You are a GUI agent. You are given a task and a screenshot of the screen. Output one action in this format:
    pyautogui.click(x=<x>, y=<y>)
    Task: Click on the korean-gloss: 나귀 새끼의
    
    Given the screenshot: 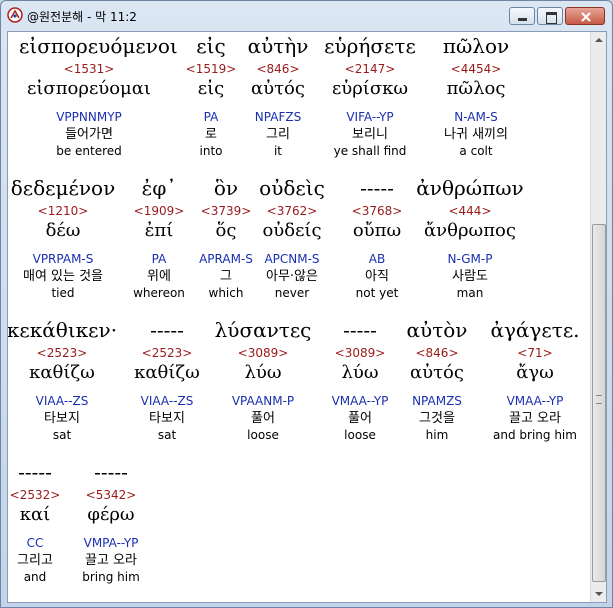 What is the action you would take?
    pyautogui.click(x=476, y=134)
    